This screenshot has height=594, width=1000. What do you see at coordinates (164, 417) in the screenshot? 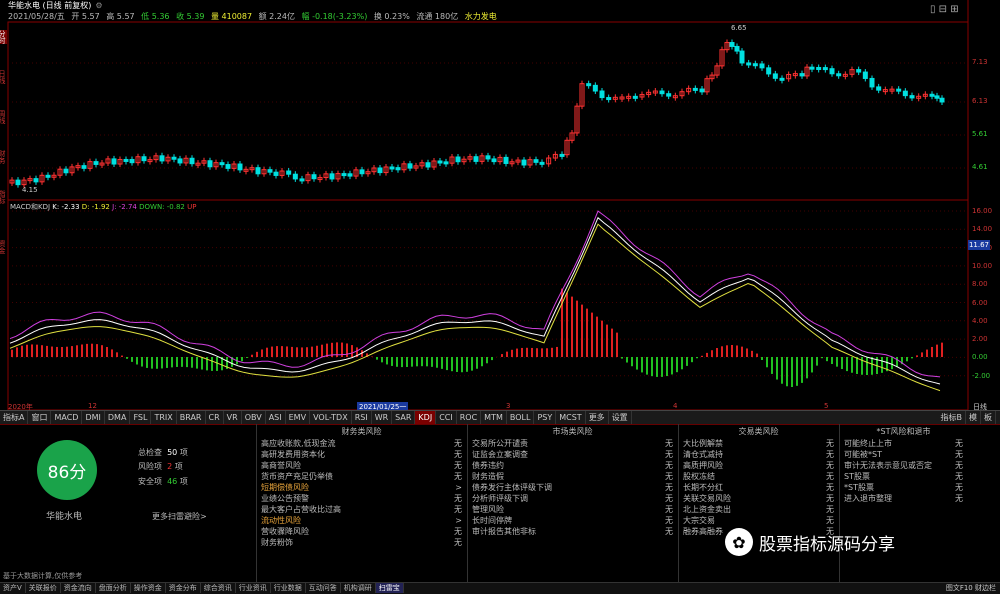
I see `indicator-tab: TRIX` at bounding box center [164, 417].